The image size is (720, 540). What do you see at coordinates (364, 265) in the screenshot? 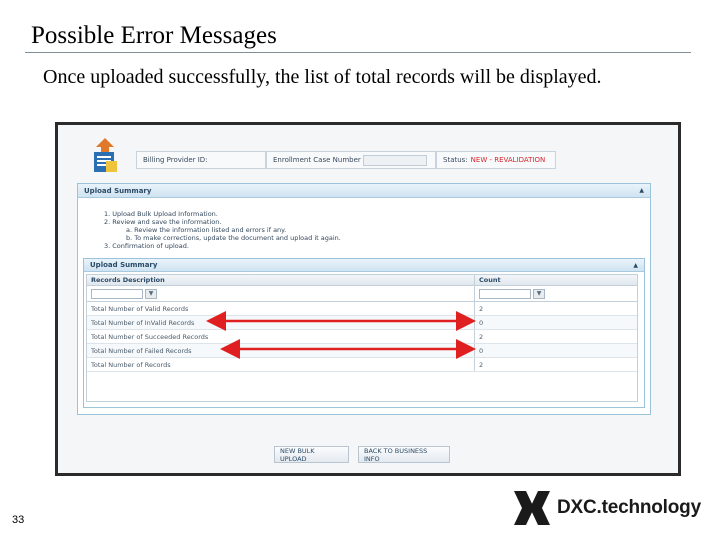
I see `records-summary-header: Upload Summary ▲` at bounding box center [364, 265].